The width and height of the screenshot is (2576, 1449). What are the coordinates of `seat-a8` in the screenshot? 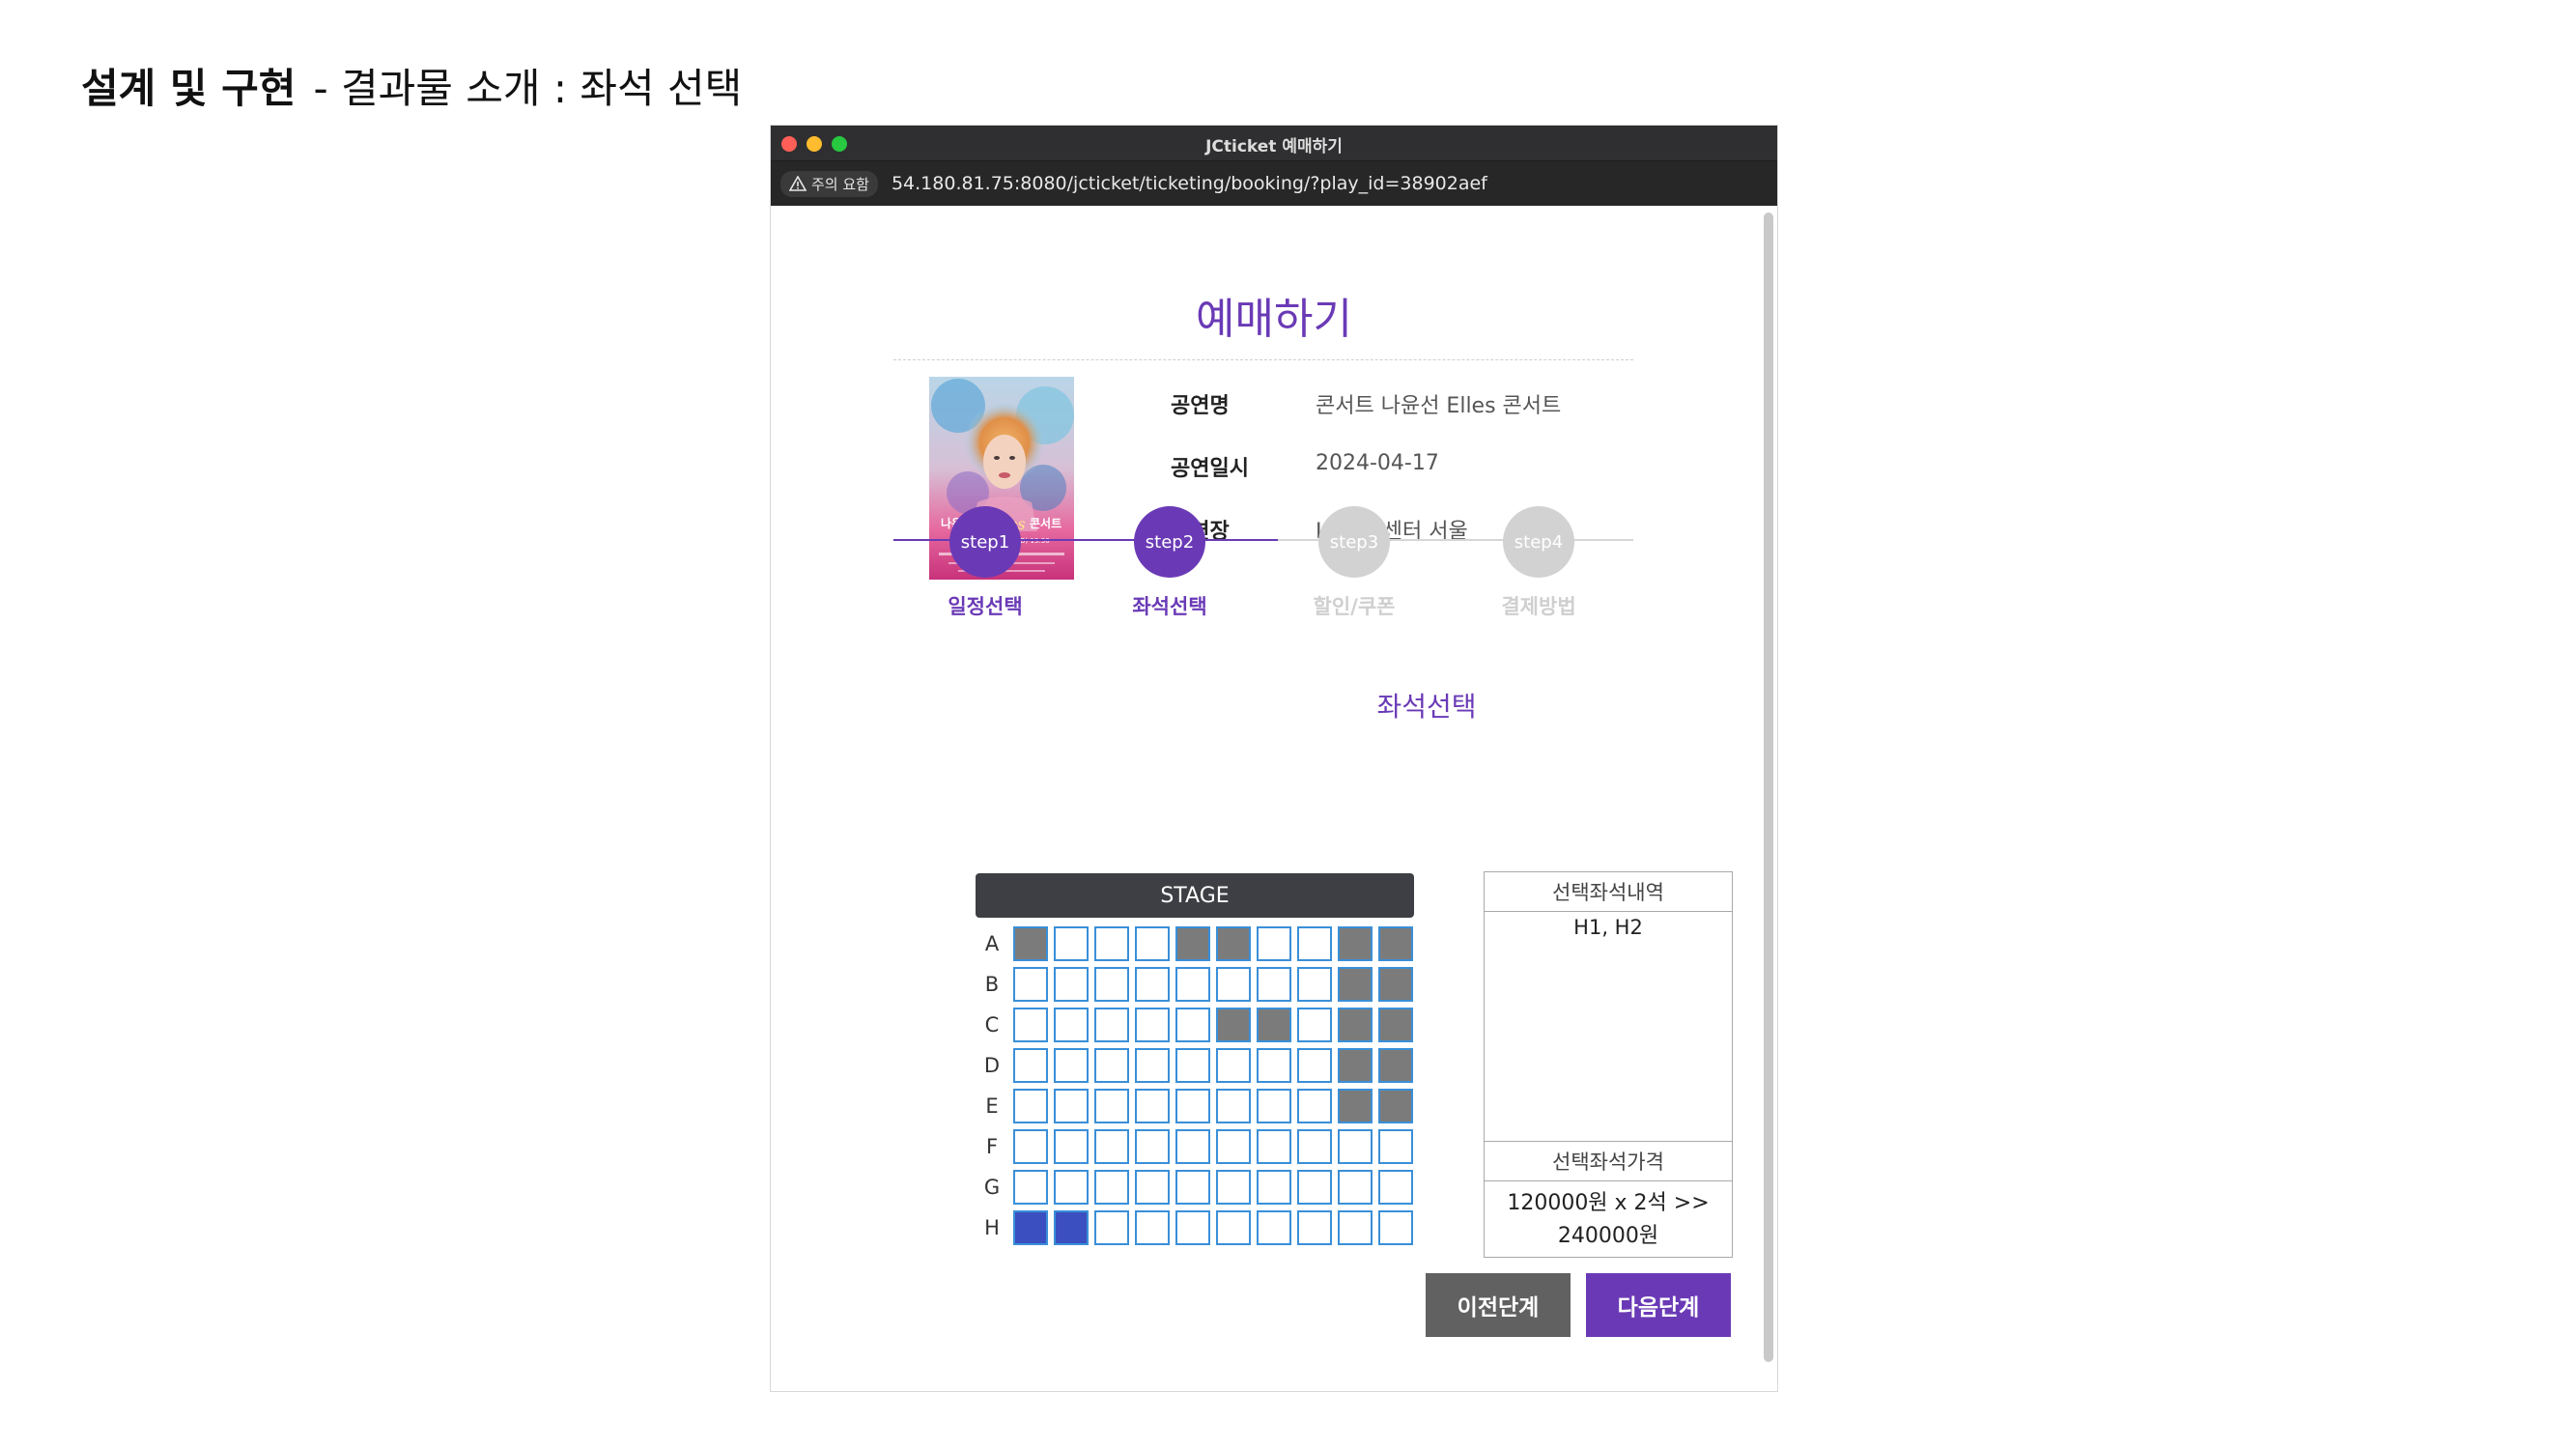 It's located at (1314, 943).